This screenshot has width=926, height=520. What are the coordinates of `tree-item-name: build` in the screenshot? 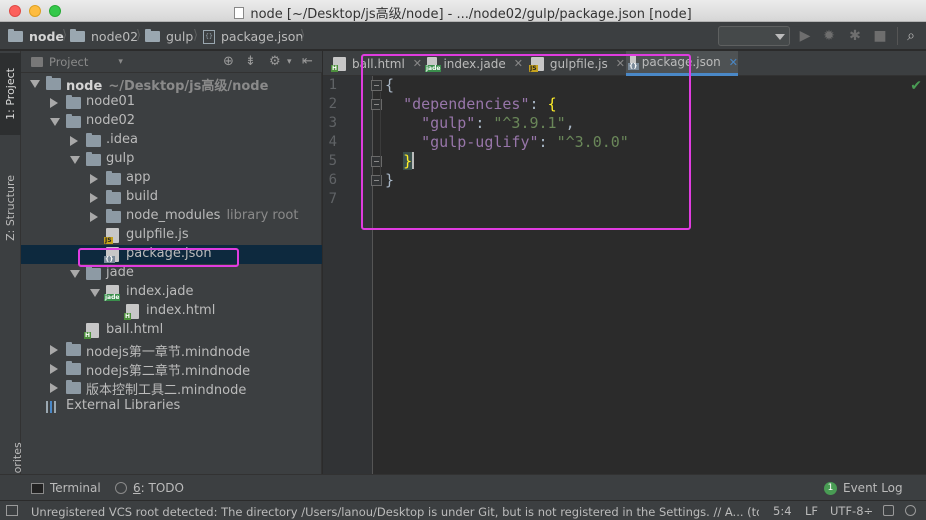 It's located at (142, 196).